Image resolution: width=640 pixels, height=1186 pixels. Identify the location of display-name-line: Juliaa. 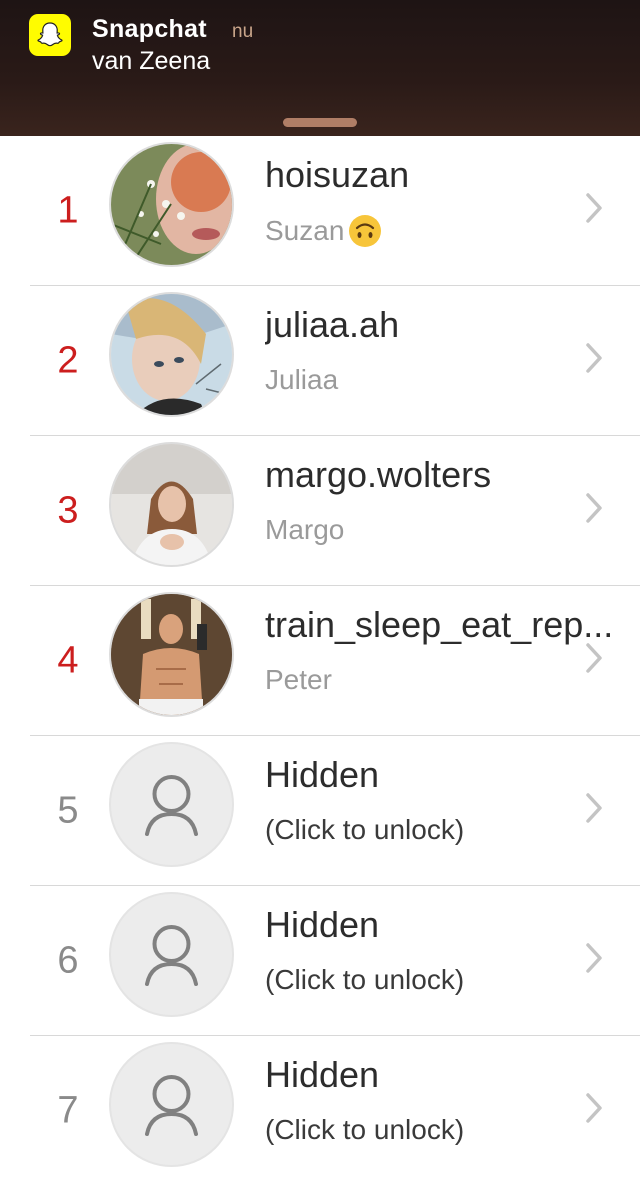
(301, 380).